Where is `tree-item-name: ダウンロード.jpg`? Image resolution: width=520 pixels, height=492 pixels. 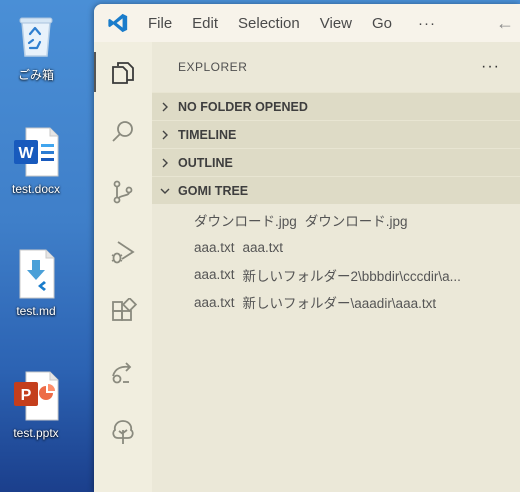 tree-item-name: ダウンロード.jpg is located at coordinates (245, 221).